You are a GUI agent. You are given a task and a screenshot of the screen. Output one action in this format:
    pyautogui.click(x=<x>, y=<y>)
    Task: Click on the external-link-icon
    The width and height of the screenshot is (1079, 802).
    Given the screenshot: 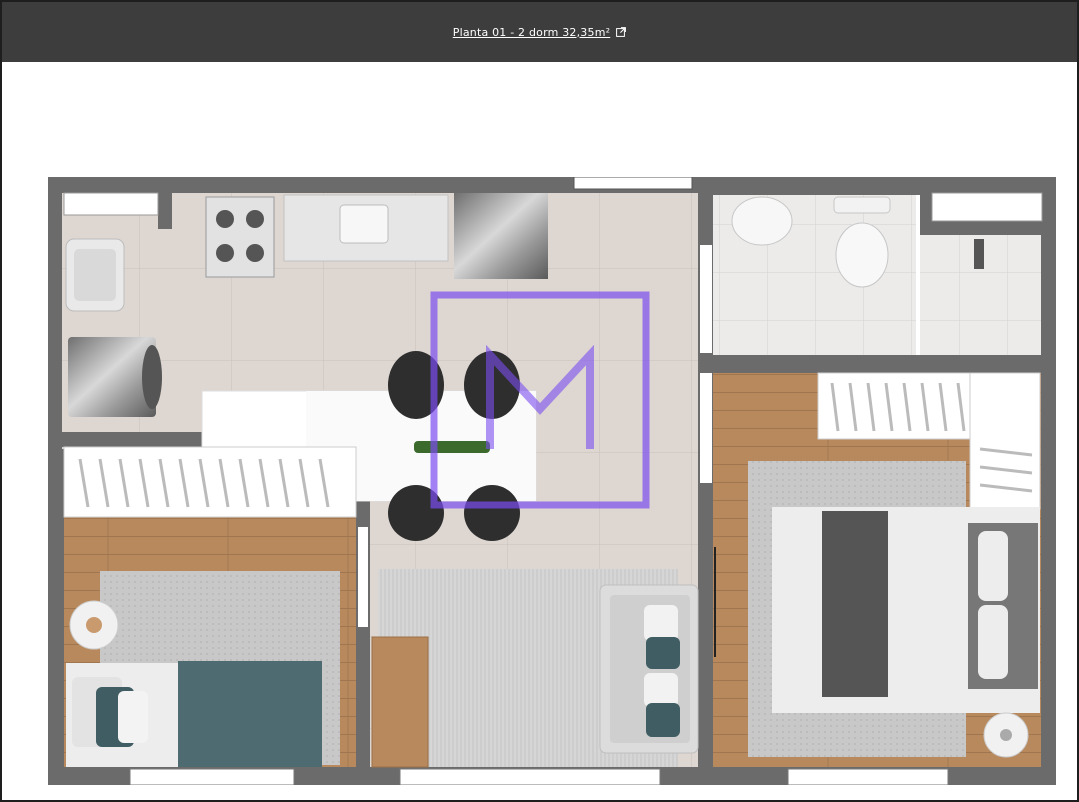 What is the action you would take?
    pyautogui.click(x=621, y=32)
    